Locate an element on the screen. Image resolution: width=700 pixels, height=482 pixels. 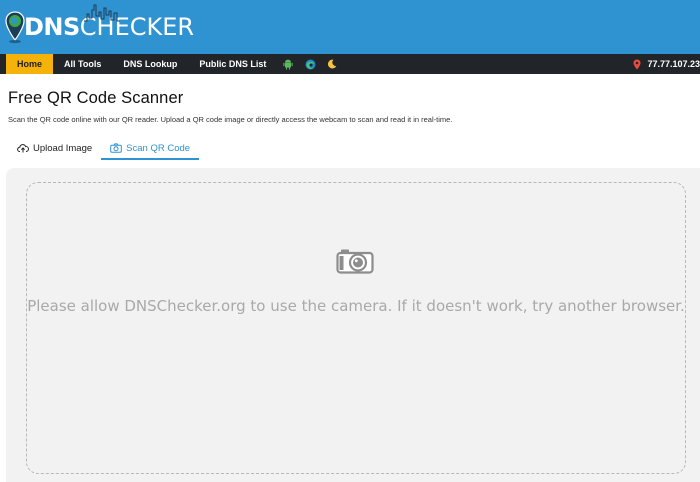
tab-scan-qr-code: Scan QR Code is located at coordinates (150, 149).